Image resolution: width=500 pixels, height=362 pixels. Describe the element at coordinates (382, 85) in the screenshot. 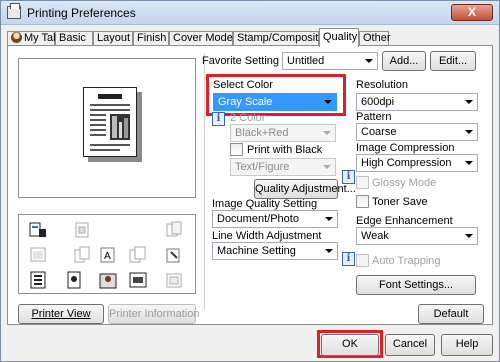

I see `resolution-label: Resolution` at that location.